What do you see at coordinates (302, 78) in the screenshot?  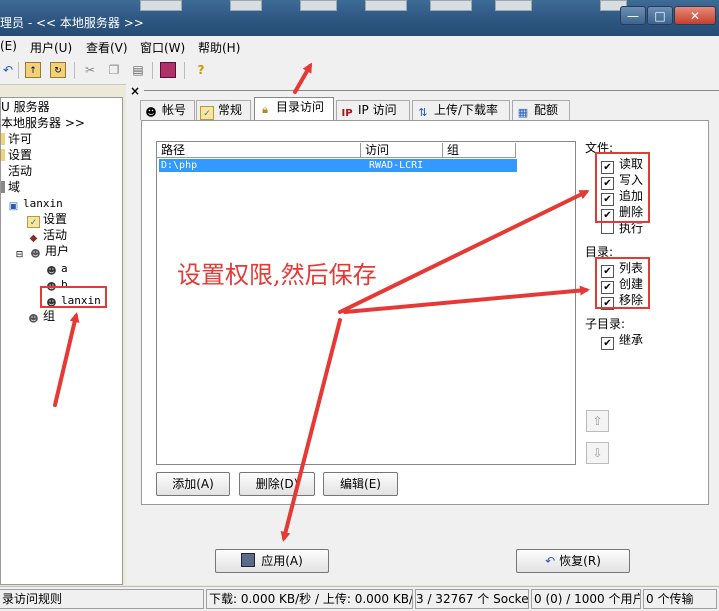 I see `arrow-to-tab` at bounding box center [302, 78].